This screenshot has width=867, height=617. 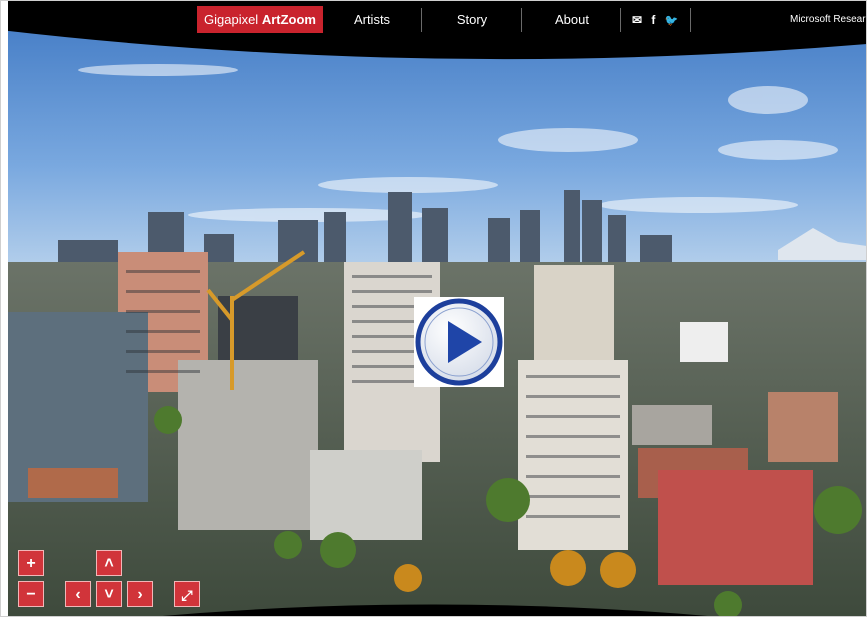 What do you see at coordinates (653, 20) in the screenshot?
I see `facebook-icon: f` at bounding box center [653, 20].